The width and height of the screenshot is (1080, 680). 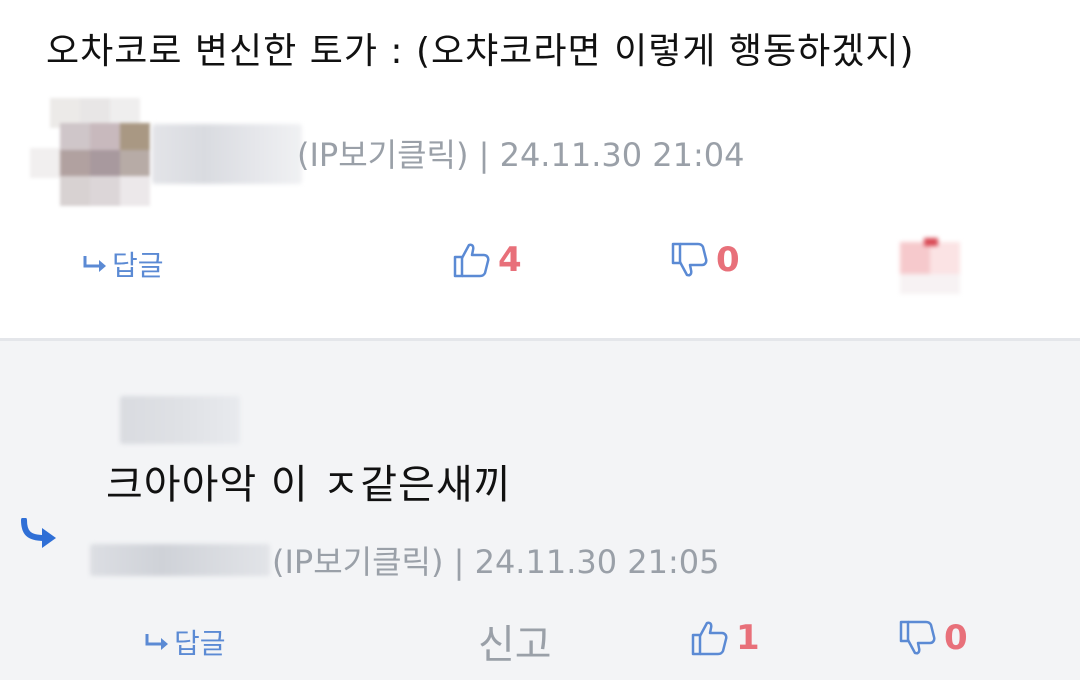 I want to click on like-button: 4, so click(x=487, y=260).